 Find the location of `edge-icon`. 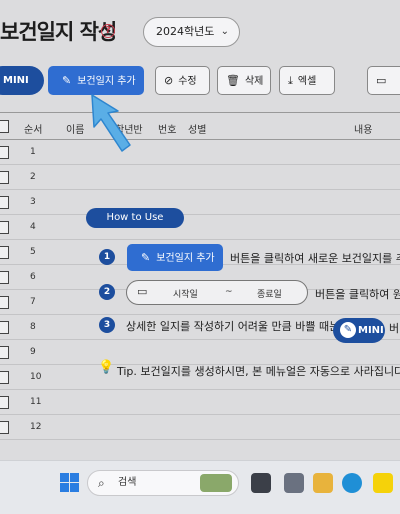

edge-icon is located at coordinates (352, 483).